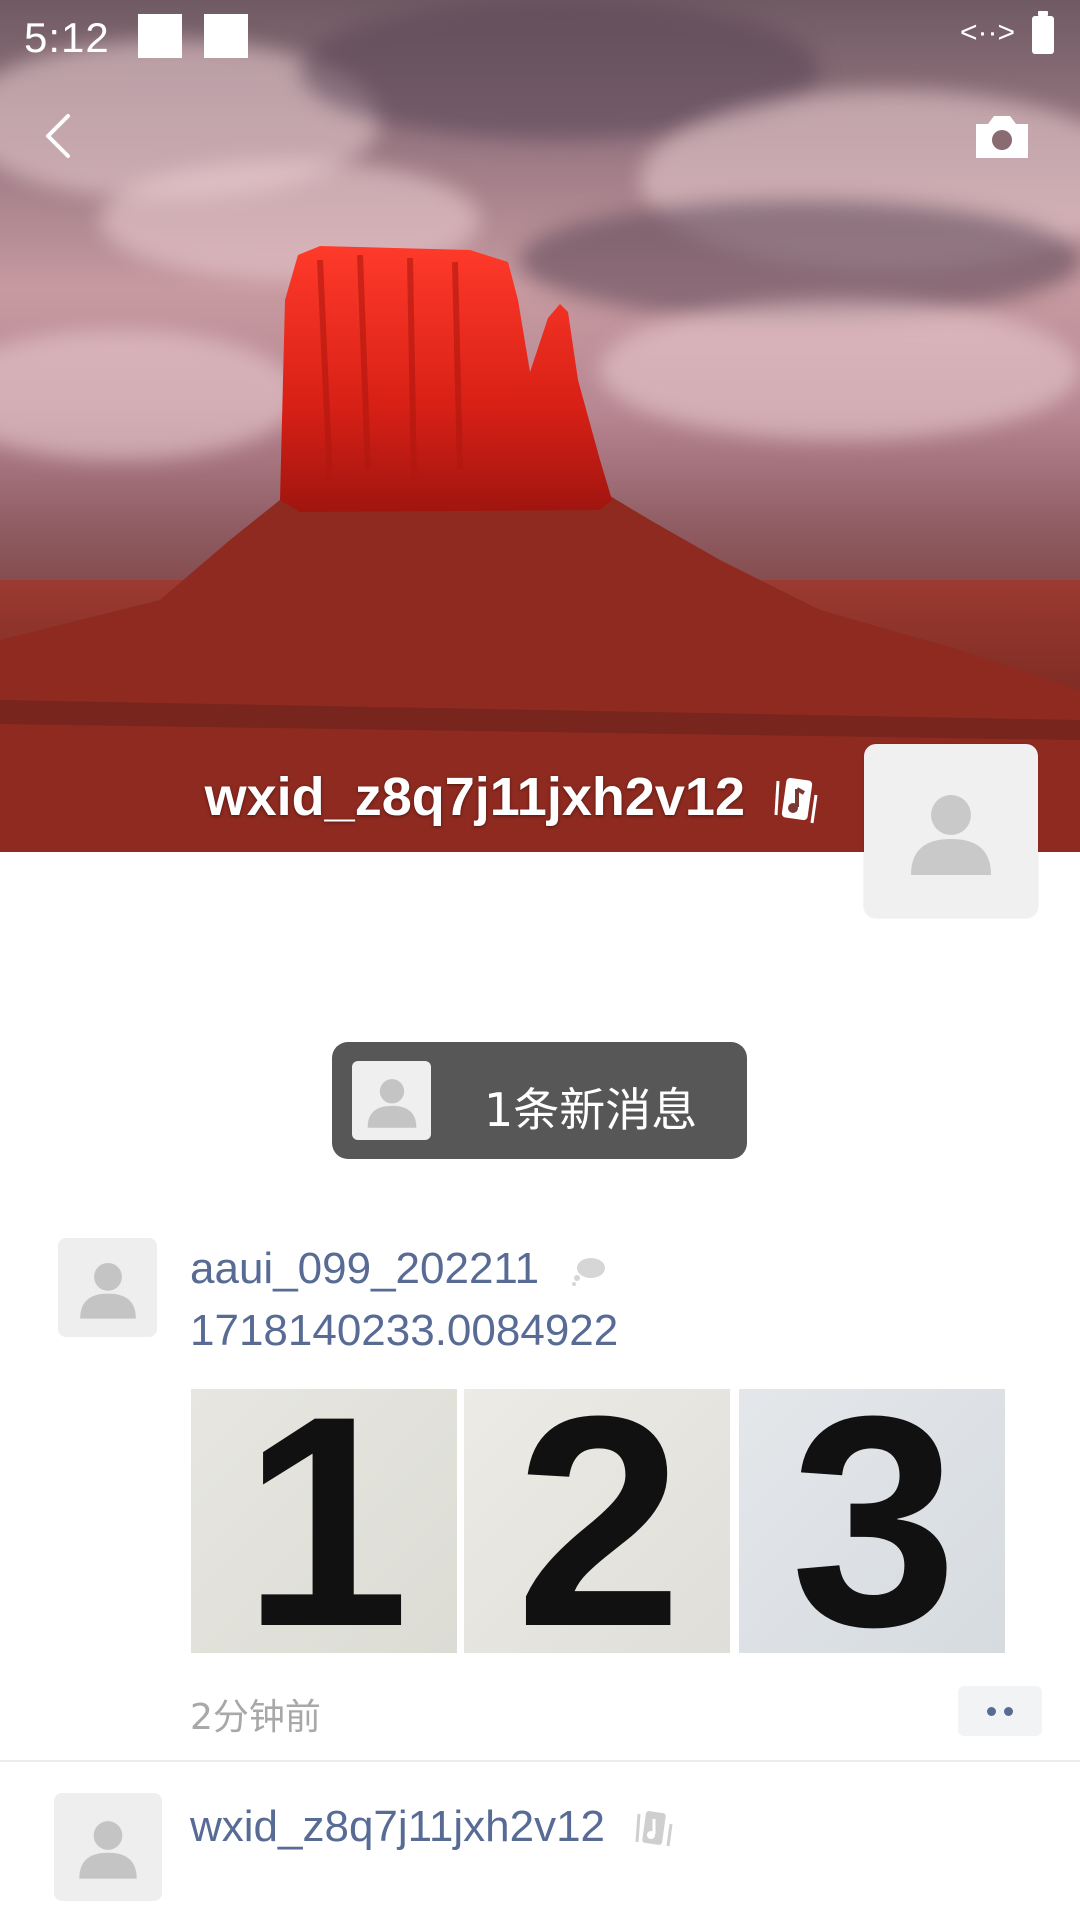  Describe the element at coordinates (1043, 32) in the screenshot. I see `battery-icon` at that location.